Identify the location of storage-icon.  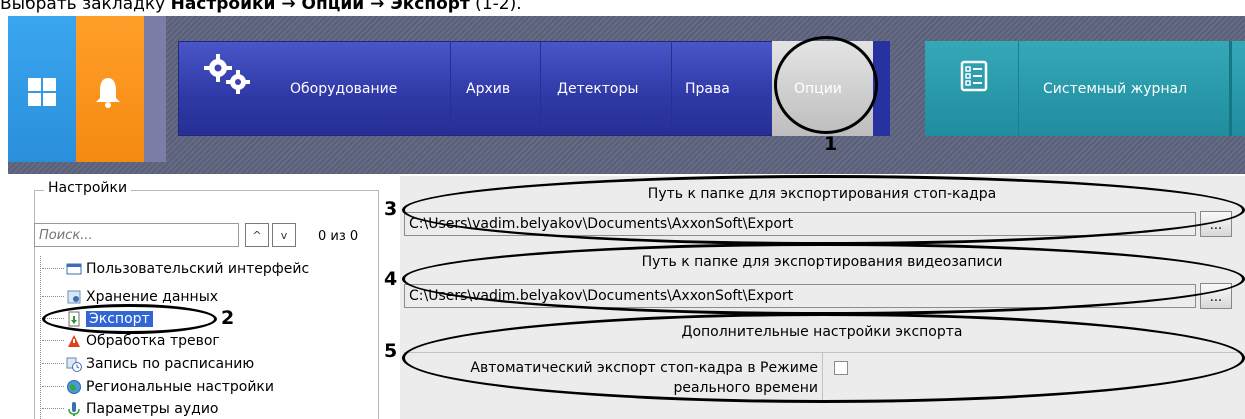
(74, 296).